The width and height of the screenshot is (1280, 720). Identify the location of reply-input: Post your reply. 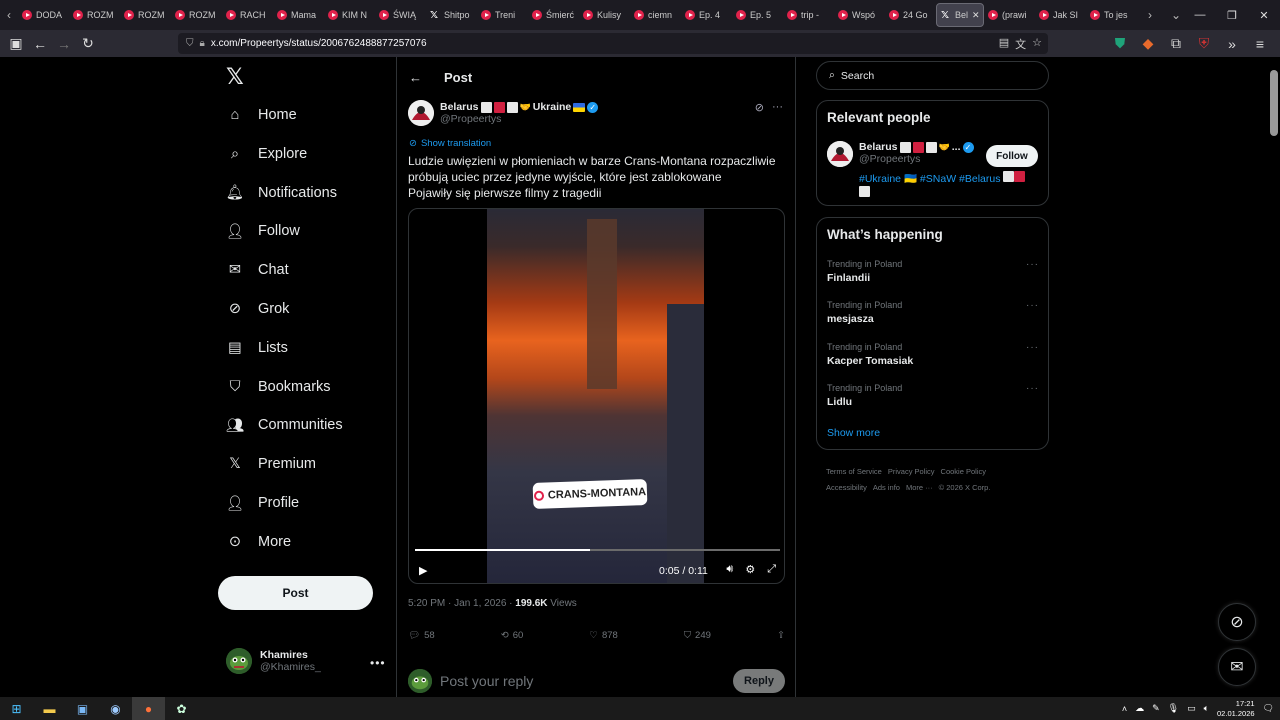
(486, 681).